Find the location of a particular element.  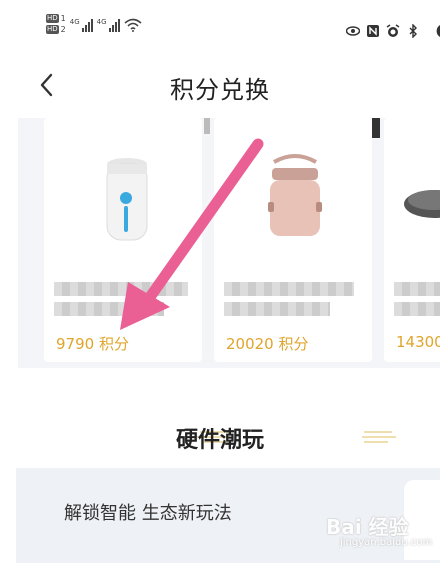

battery-icon is located at coordinates (438, 31).